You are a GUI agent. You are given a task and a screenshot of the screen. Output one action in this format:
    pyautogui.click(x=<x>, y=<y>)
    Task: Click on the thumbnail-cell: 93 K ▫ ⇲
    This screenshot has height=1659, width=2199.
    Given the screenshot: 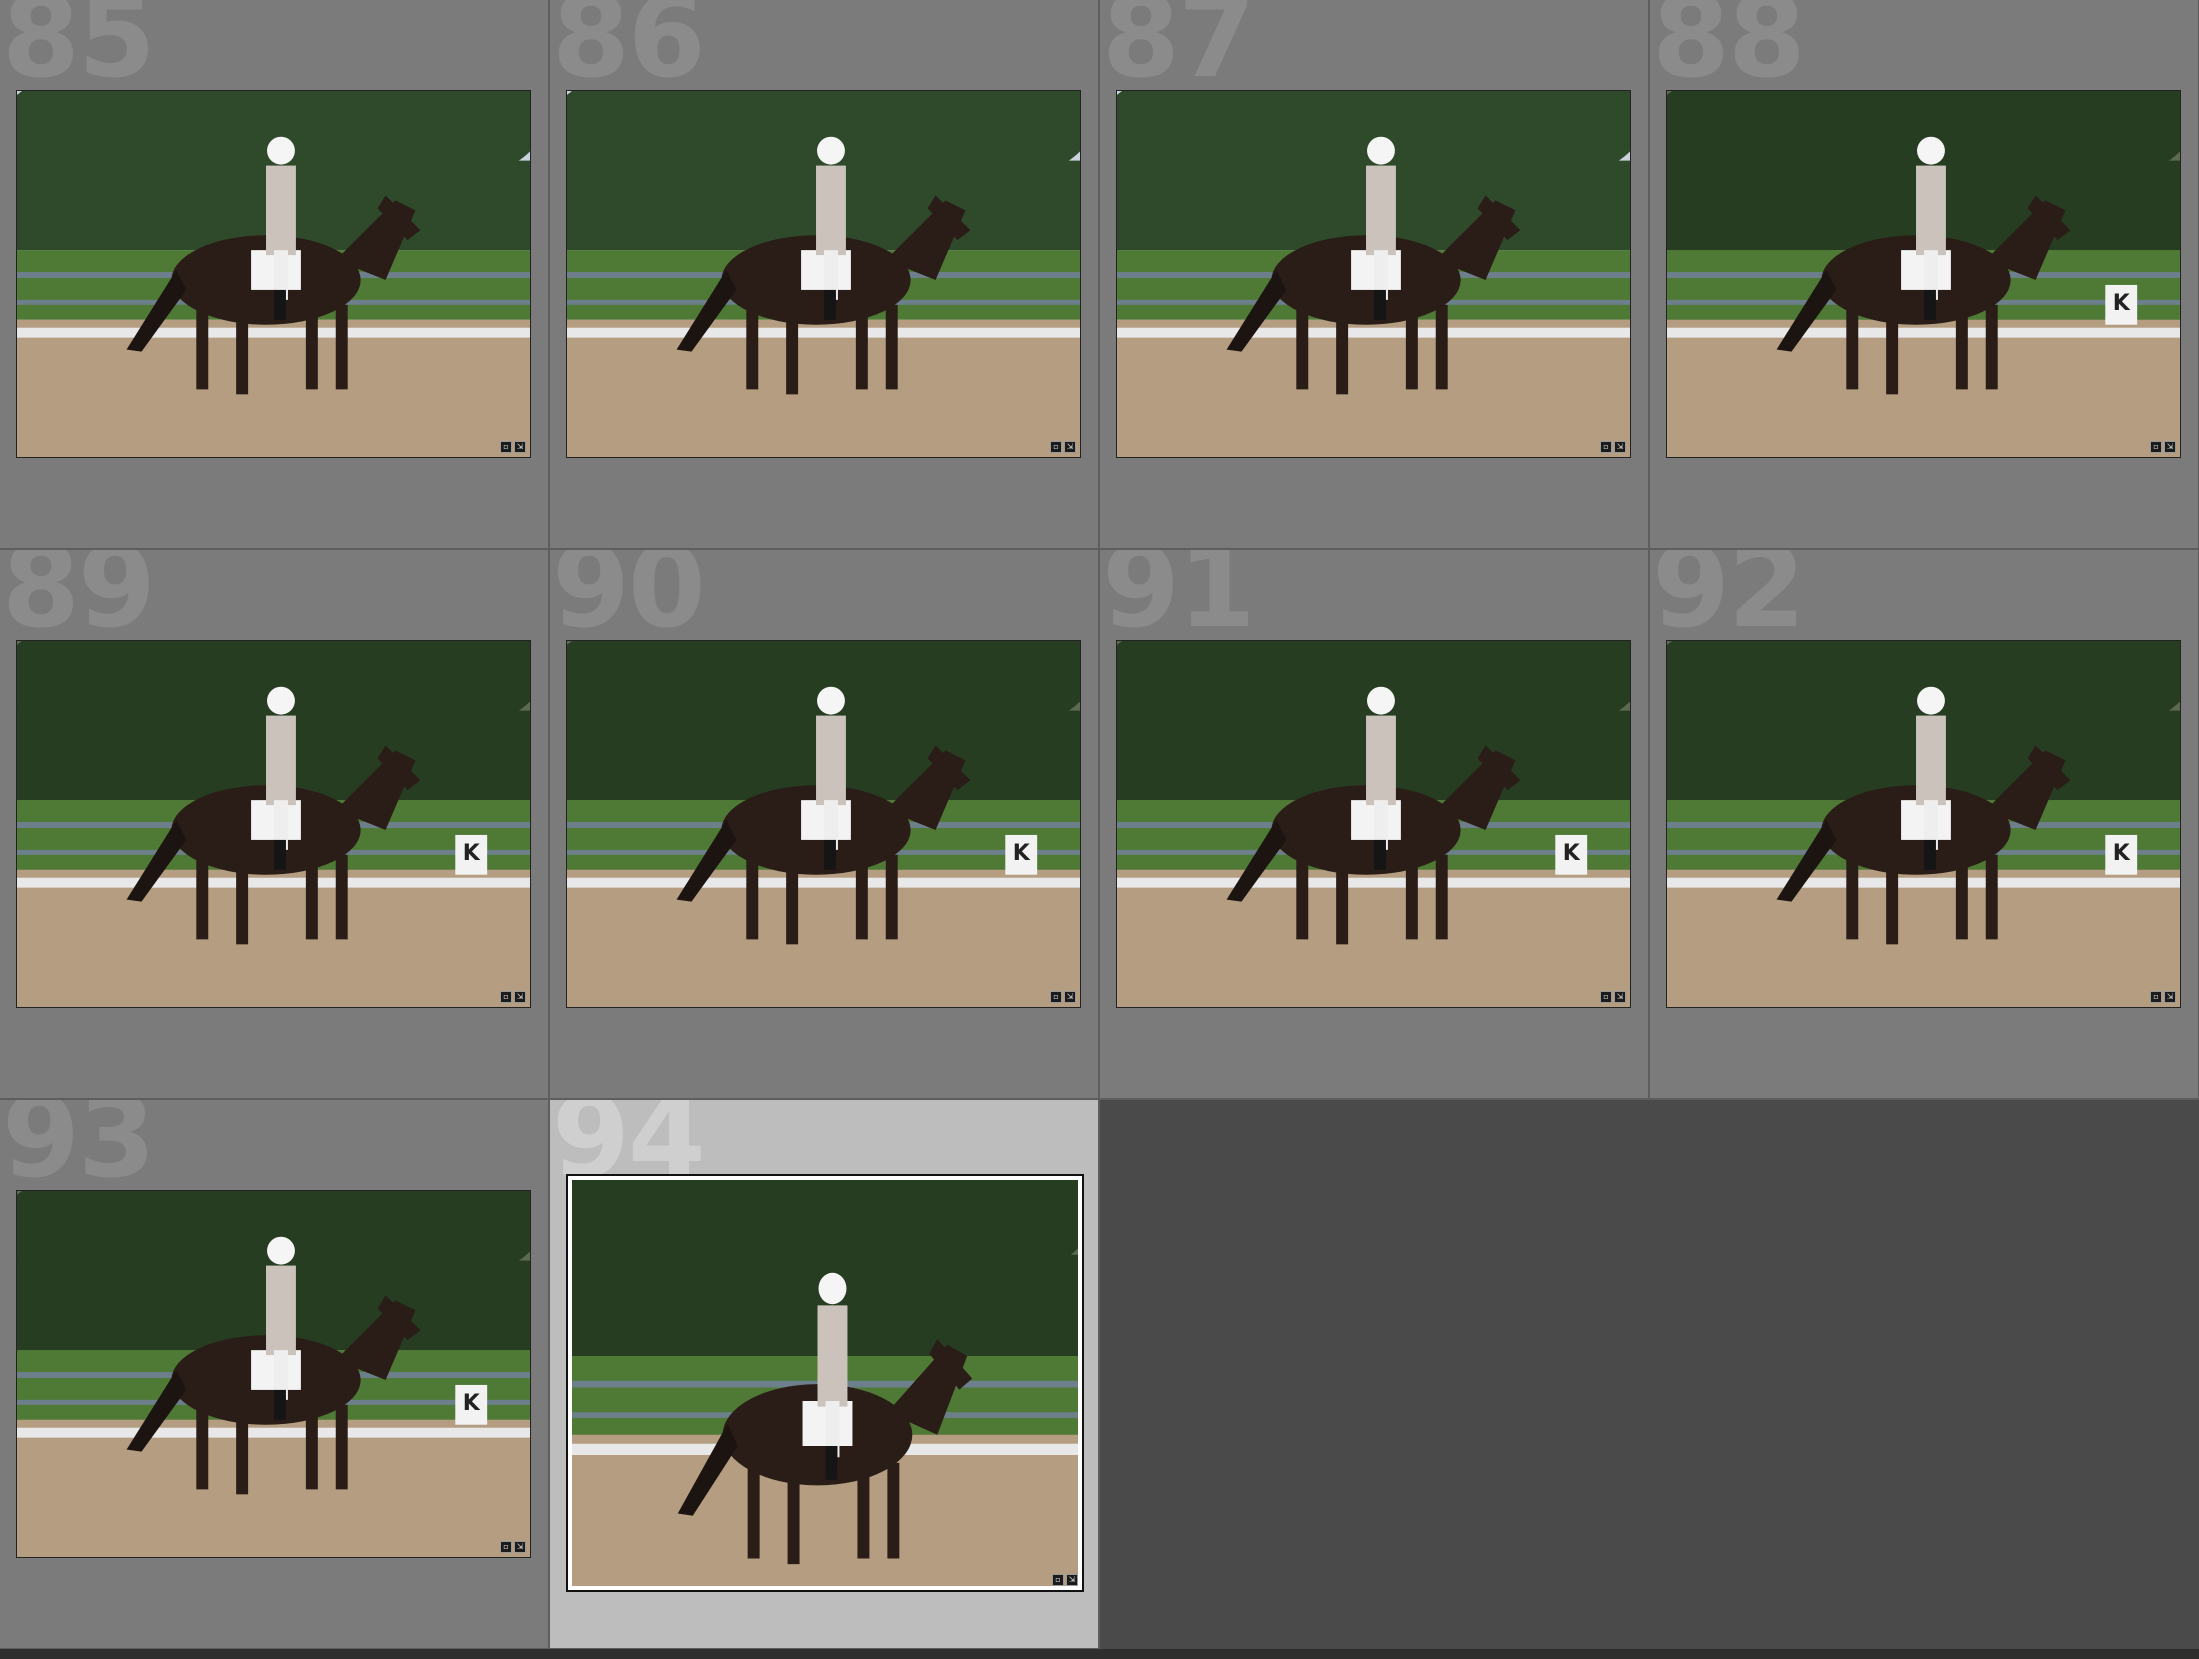 What is the action you would take?
    pyautogui.click(x=275, y=1375)
    